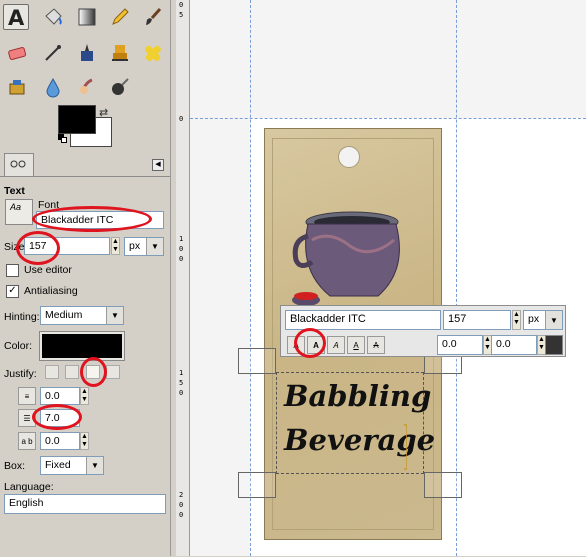 The width and height of the screenshot is (586, 557). Describe the element at coordinates (17, 87) in the screenshot. I see `perspective-clone-icon` at that location.